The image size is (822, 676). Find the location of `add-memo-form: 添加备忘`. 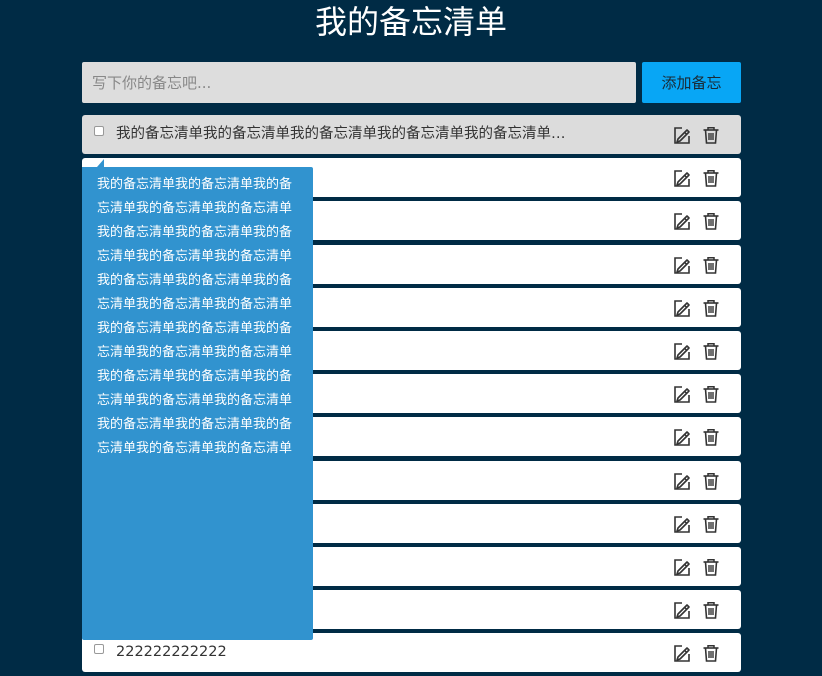

add-memo-form: 添加备忘 is located at coordinates (411, 82).